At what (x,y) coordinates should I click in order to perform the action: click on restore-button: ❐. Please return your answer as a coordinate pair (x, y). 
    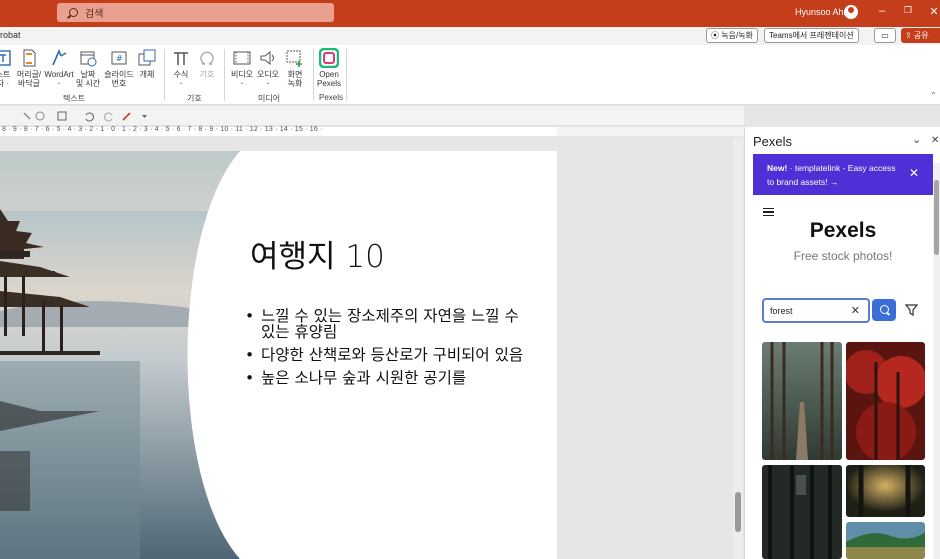
    Looking at the image, I should click on (908, 10).